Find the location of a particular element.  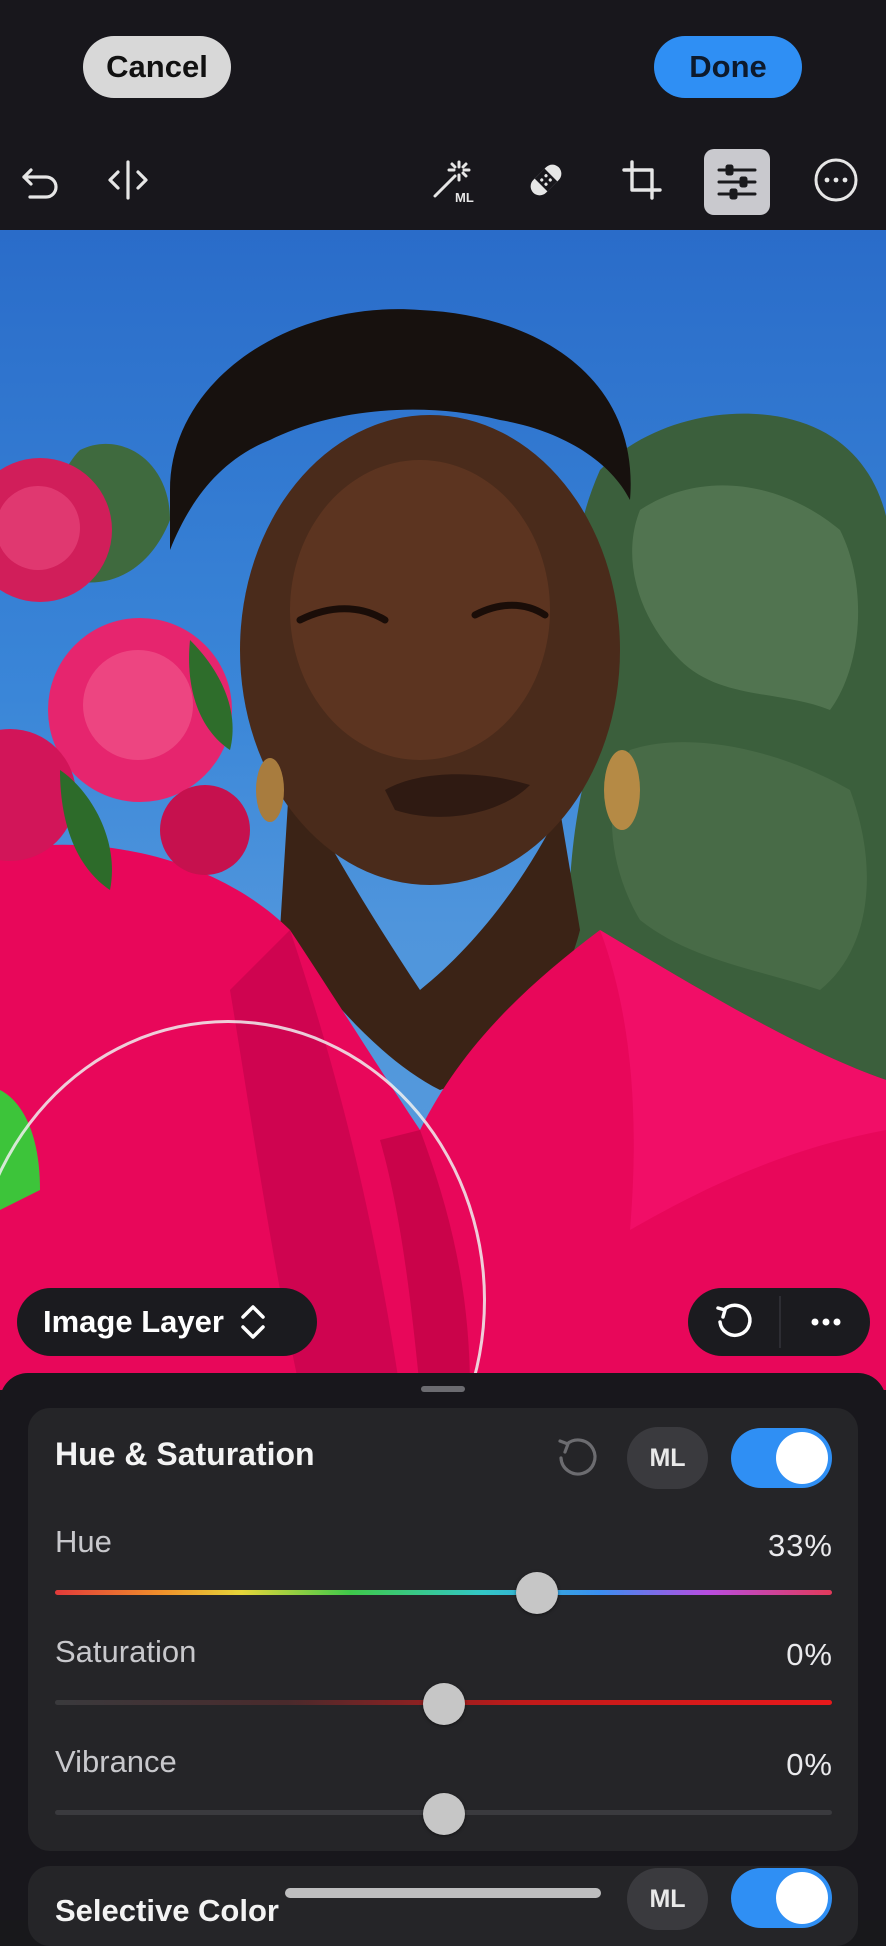

crop-icon is located at coordinates (642, 180).